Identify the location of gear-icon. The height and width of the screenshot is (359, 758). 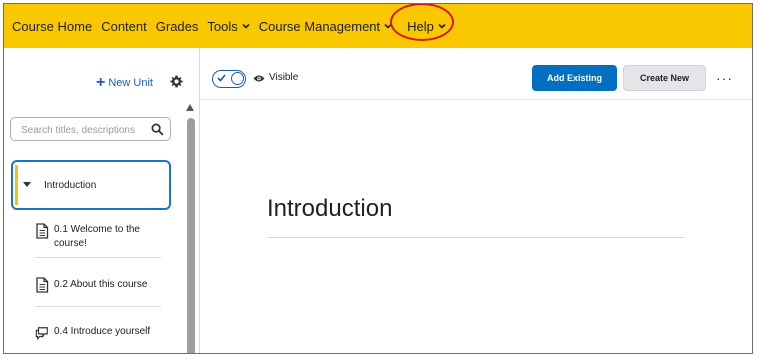
(176, 81).